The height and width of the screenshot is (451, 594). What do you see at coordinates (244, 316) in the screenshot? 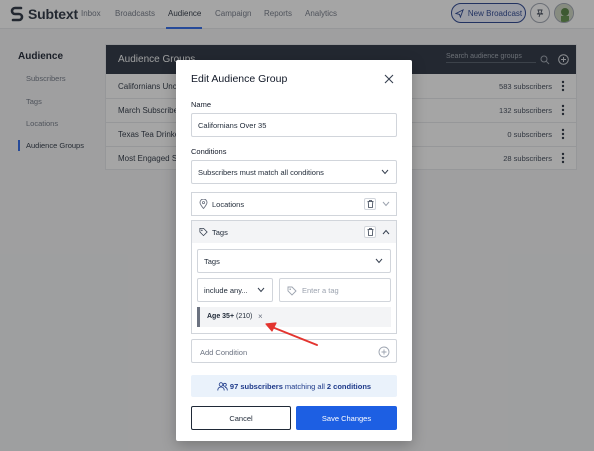
I see `tag-chip-count: (210)` at bounding box center [244, 316].